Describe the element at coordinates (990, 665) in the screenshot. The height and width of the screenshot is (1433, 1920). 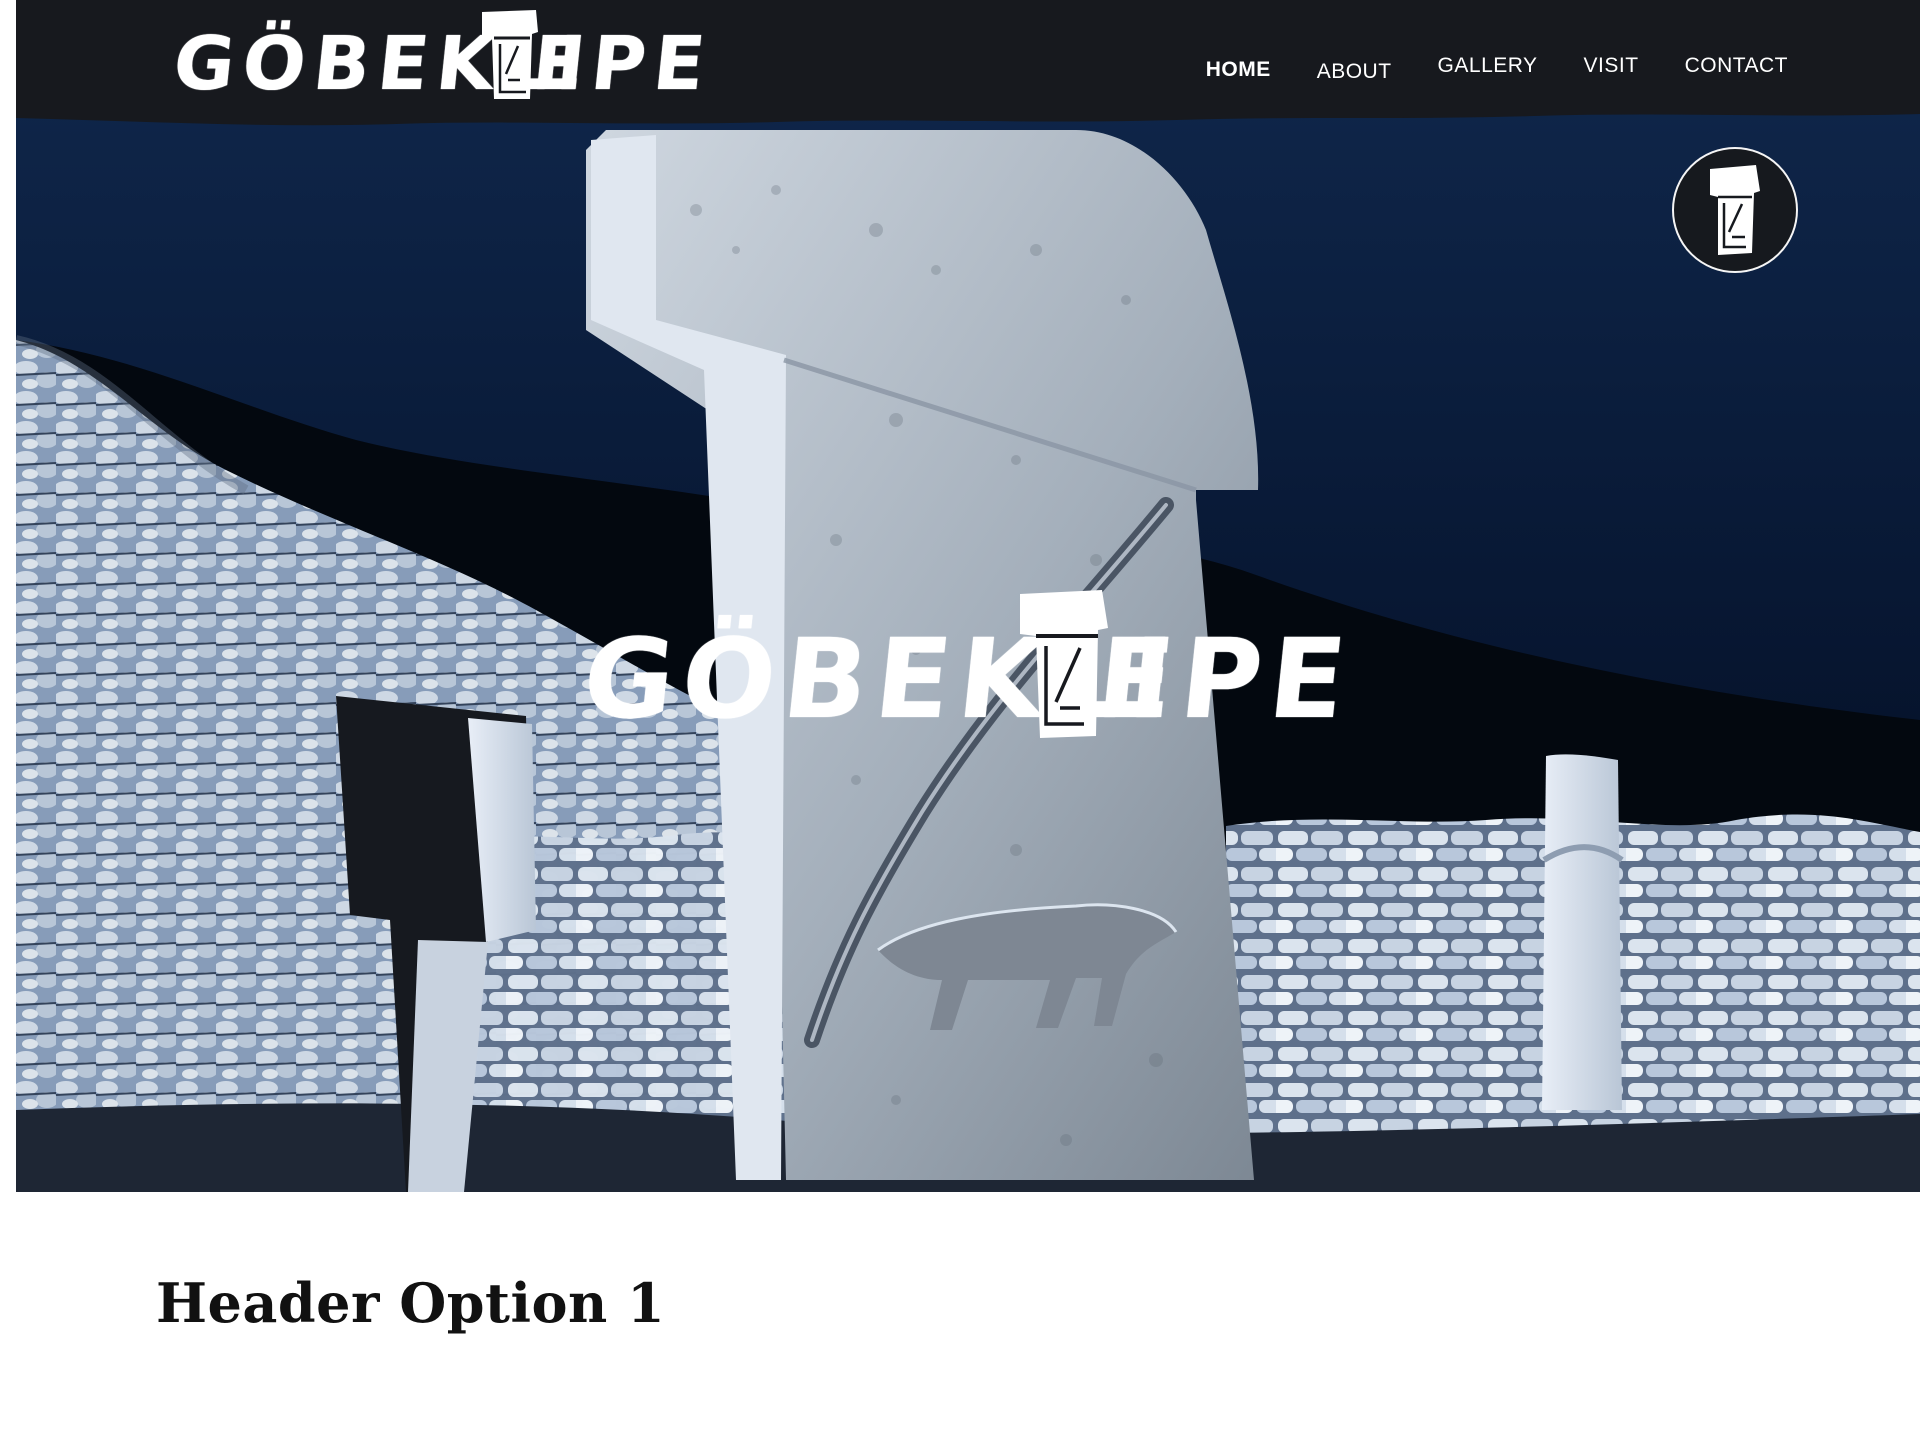
I see `hero-logo: GÖBEKLI EPE` at that location.